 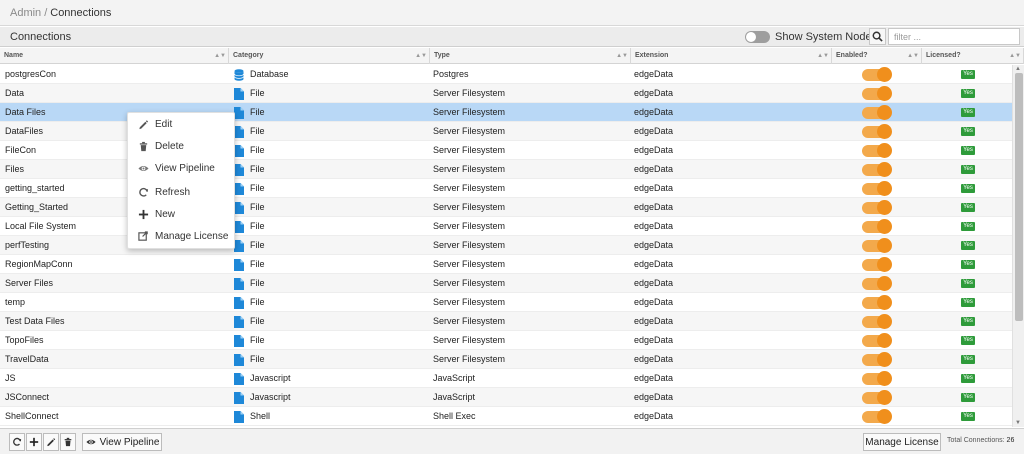 I want to click on menu-item-refresh: Refresh, so click(x=182, y=193).